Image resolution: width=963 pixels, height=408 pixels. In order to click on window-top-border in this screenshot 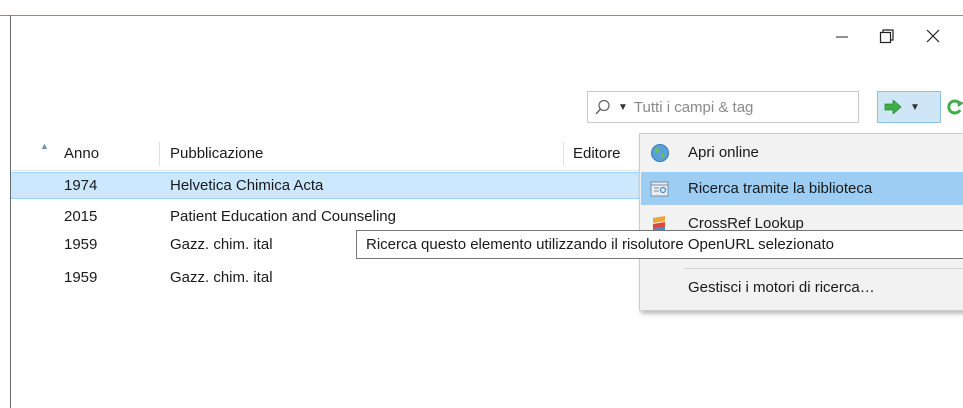, I will do `click(481, 15)`.